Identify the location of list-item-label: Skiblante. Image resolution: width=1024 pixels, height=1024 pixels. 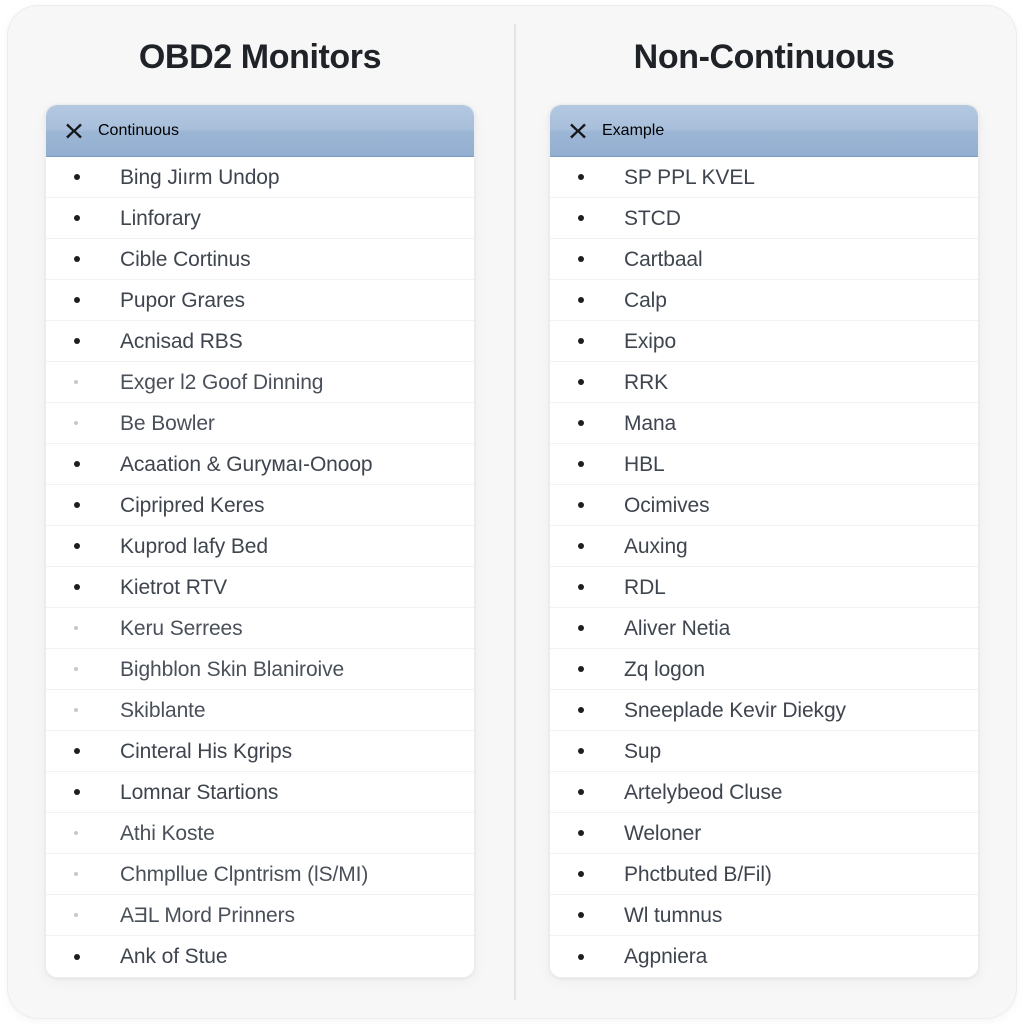
(163, 710).